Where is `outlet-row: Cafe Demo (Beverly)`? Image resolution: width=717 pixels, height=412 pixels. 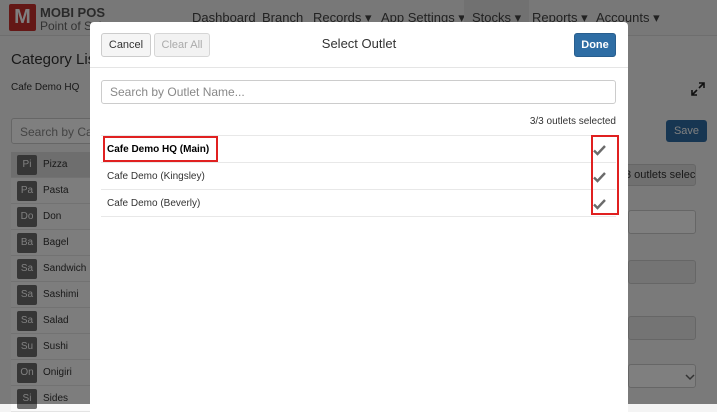
outlet-row: Cafe Demo (Beverly) is located at coordinates (358, 203).